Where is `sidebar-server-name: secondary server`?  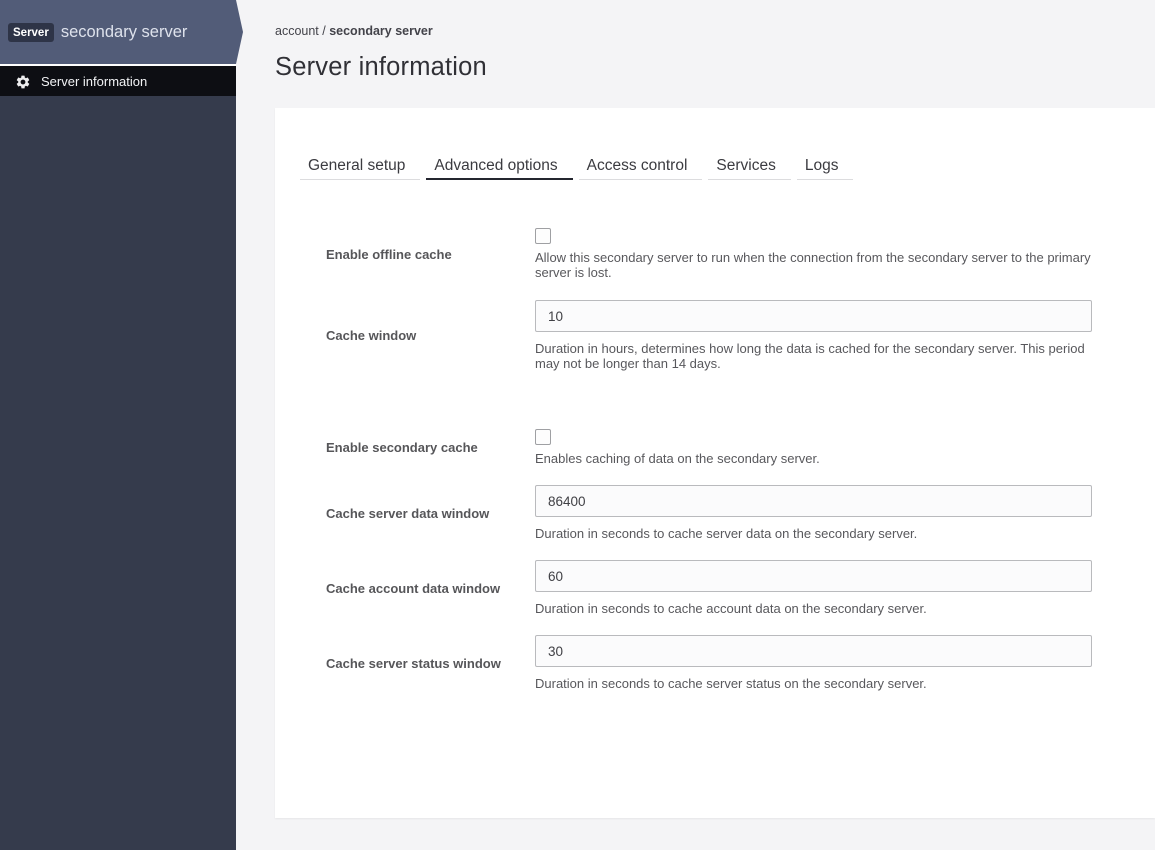
sidebar-server-name: secondary server is located at coordinates (124, 31).